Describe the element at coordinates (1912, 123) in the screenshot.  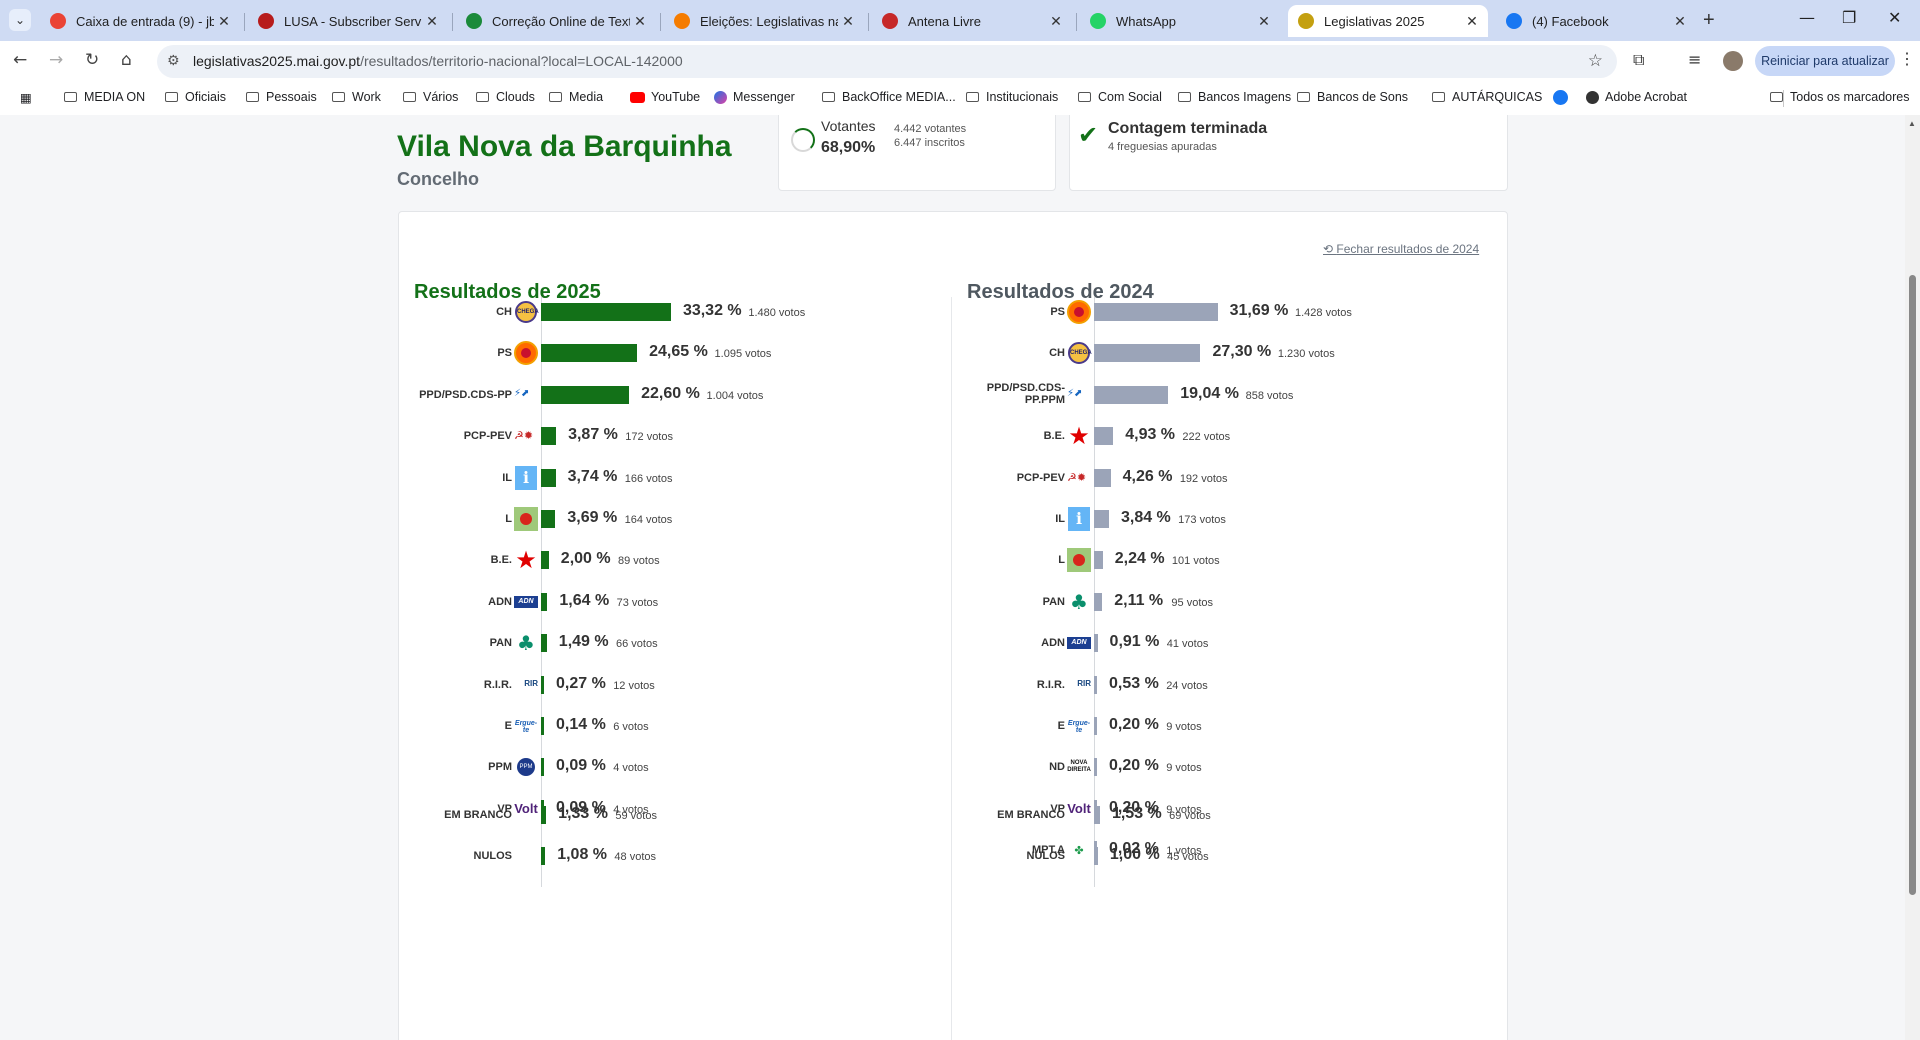
I see `scroll-up-icon: ▲` at that location.